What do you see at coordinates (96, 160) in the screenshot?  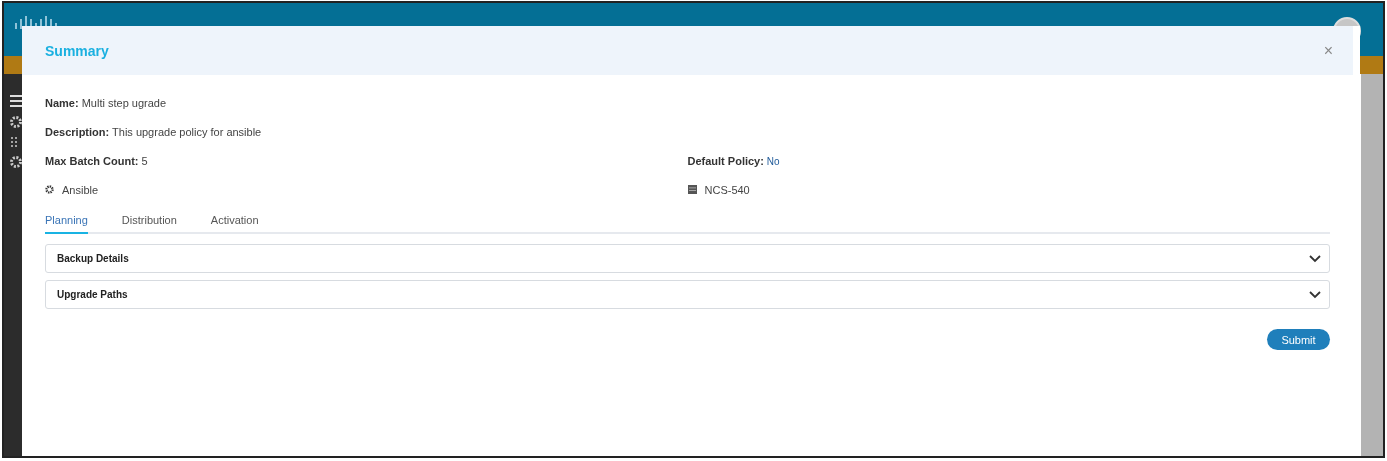 I see `field-text: Max Batch Count: 5` at bounding box center [96, 160].